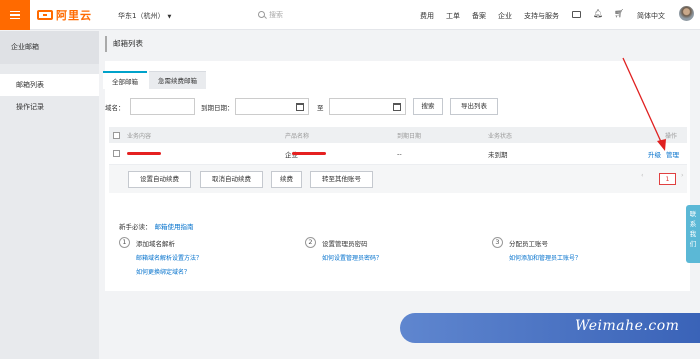  I want to click on col-expiry: 到期日期, so click(409, 136).